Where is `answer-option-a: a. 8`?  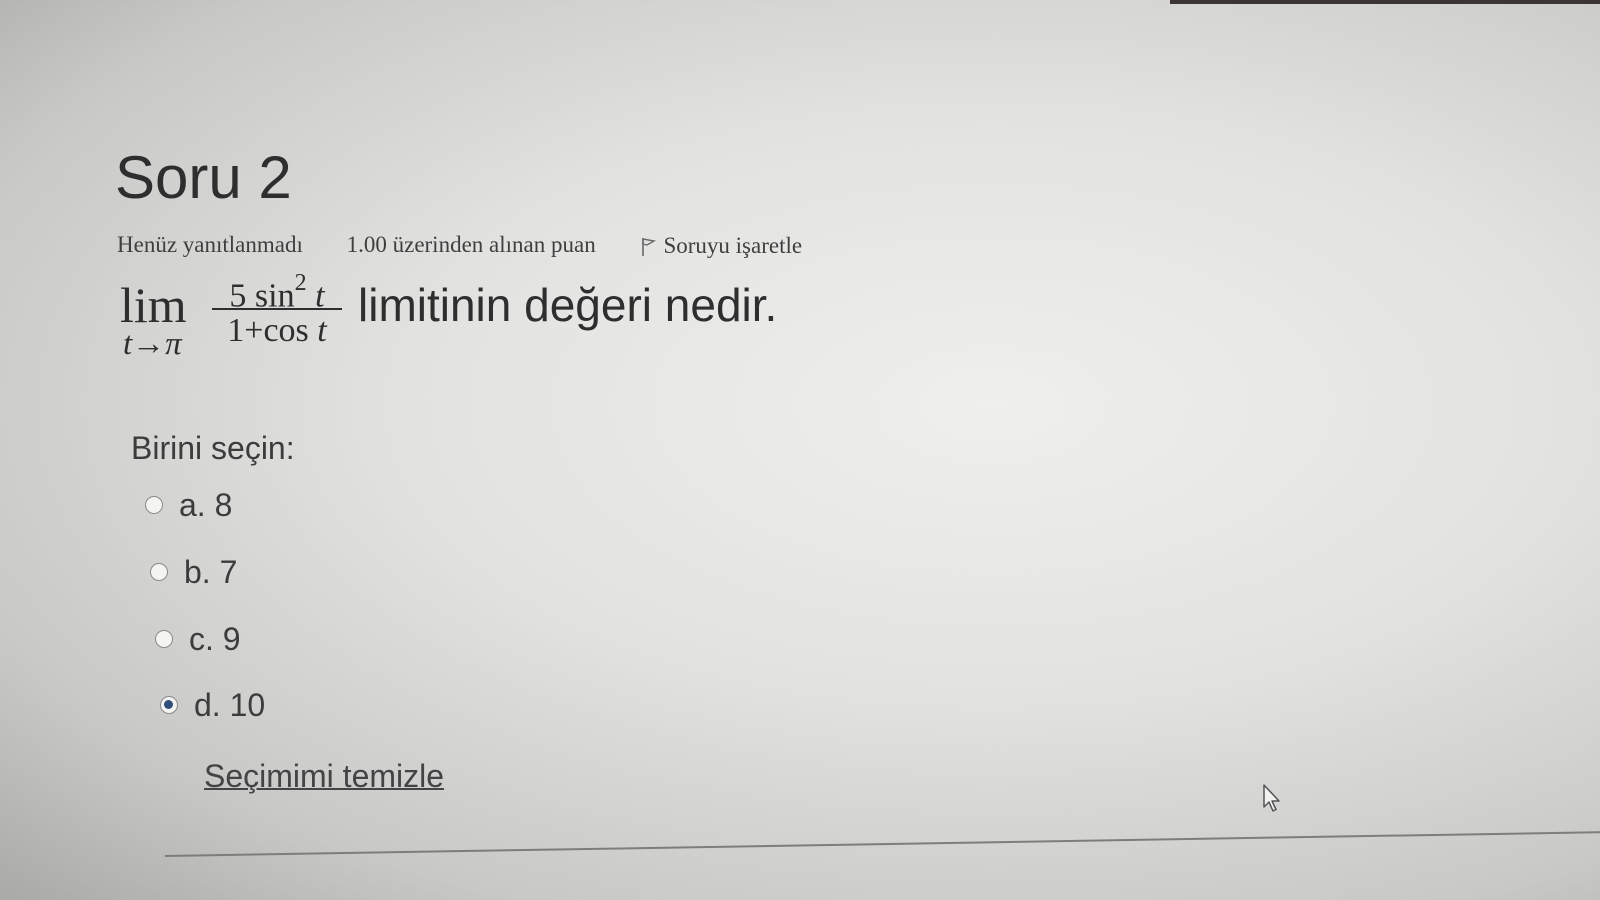 answer-option-a: a. 8 is located at coordinates (188, 505).